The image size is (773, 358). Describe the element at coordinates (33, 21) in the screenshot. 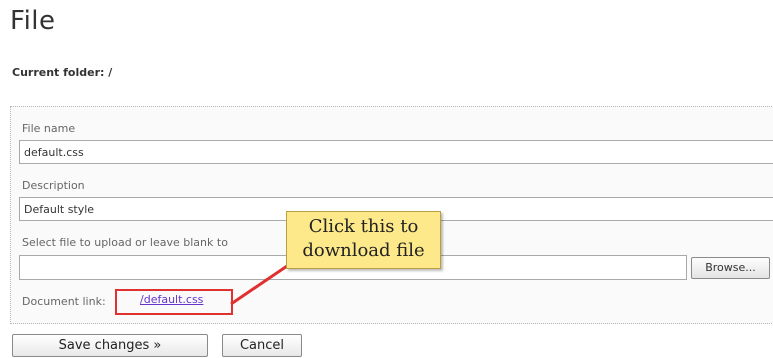

I see `page-title: File` at that location.